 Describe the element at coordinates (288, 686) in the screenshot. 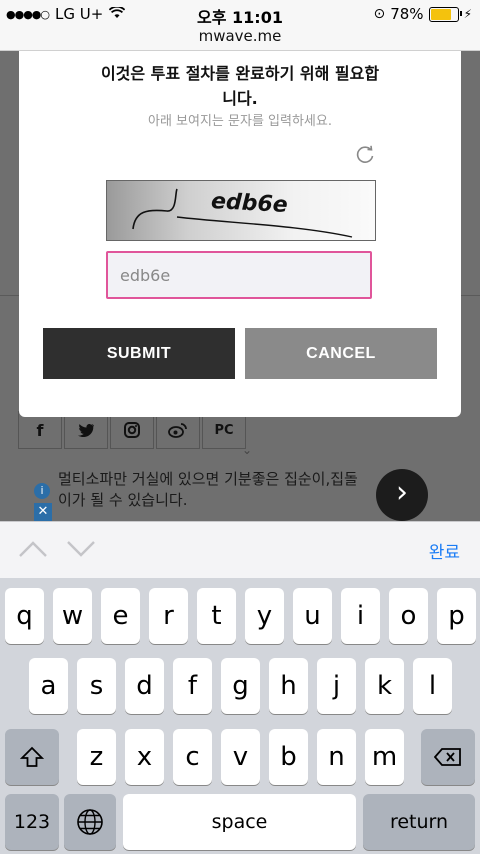

I see `key-h: h` at that location.